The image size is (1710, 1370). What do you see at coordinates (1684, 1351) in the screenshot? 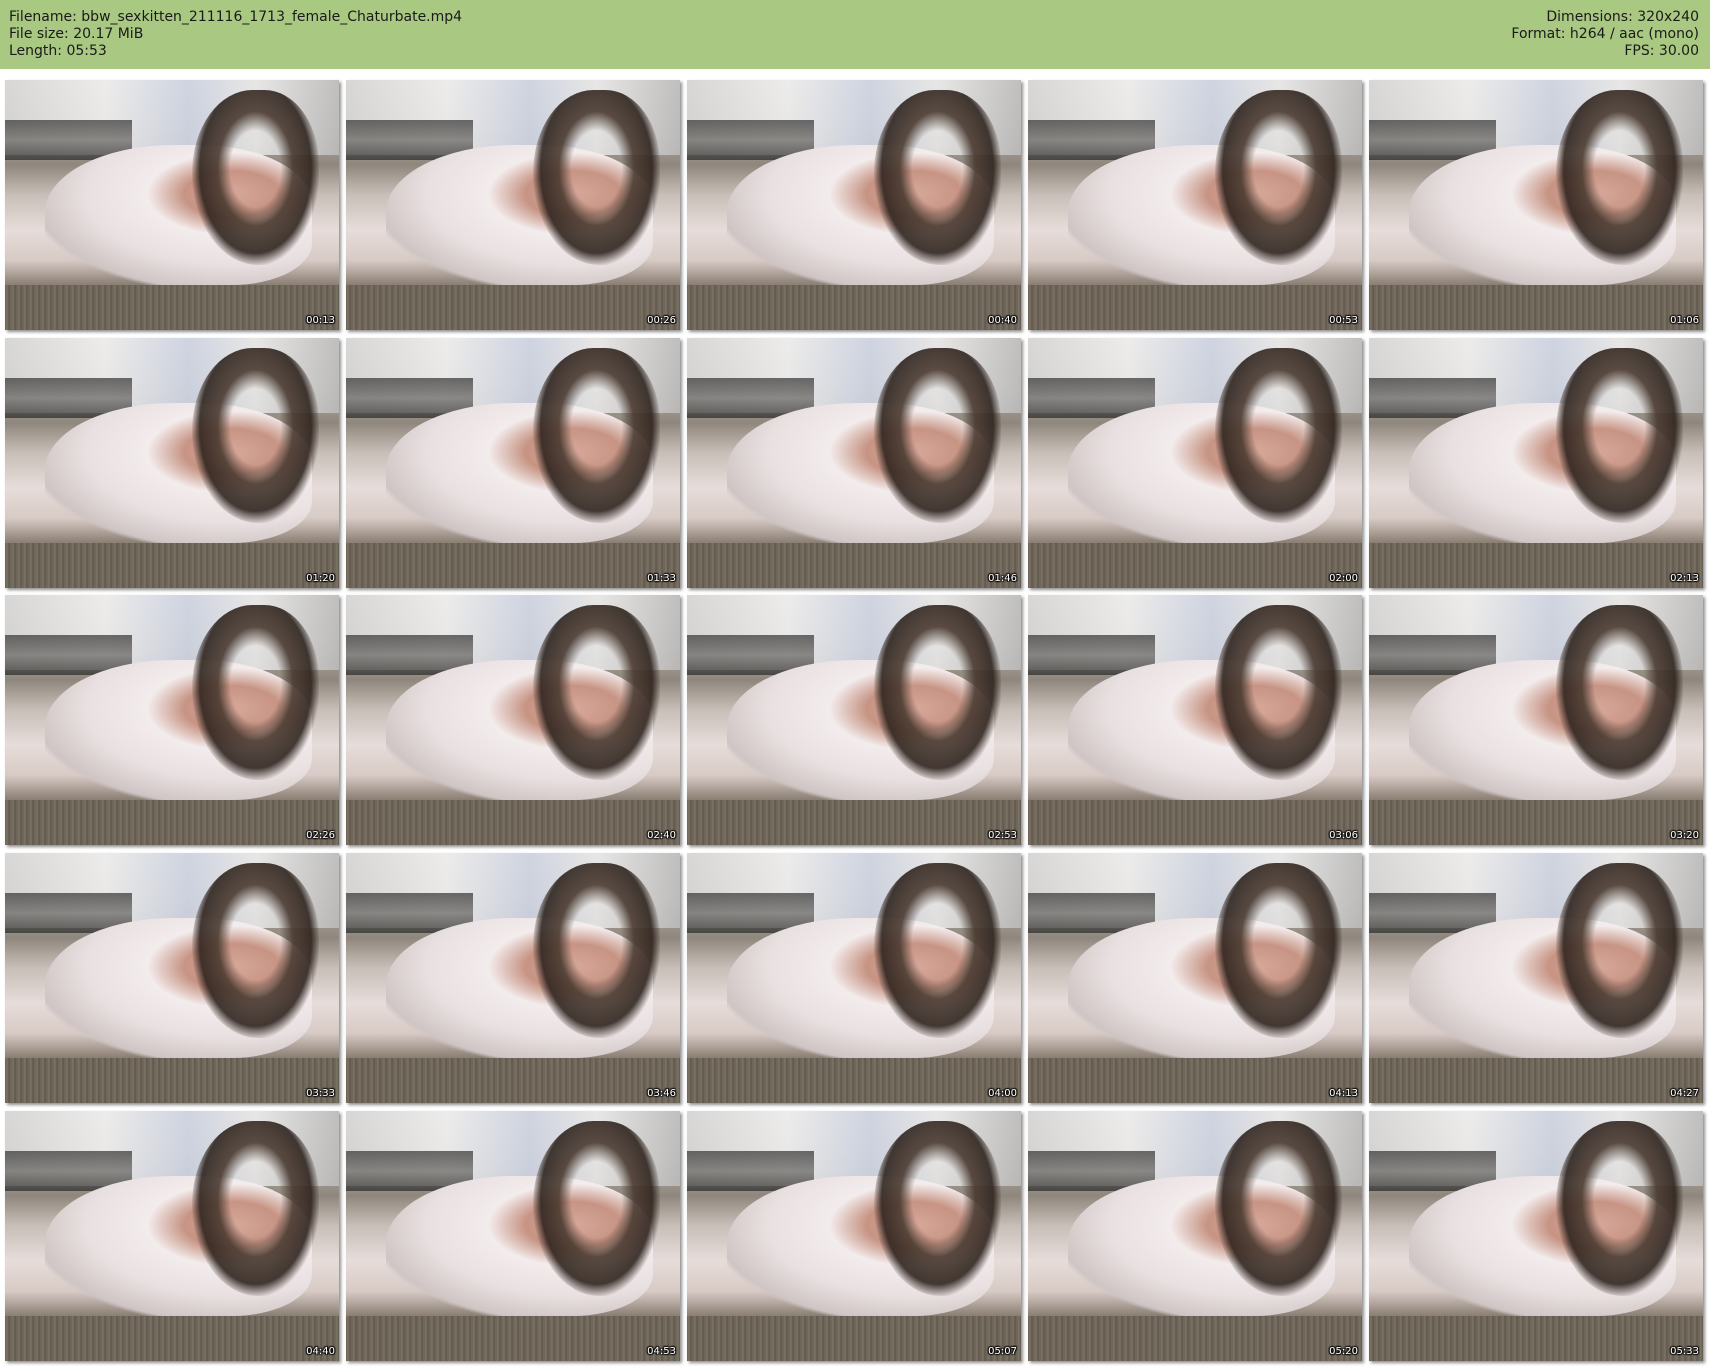
I see `thumbnail-timestamp: 05:33` at bounding box center [1684, 1351].